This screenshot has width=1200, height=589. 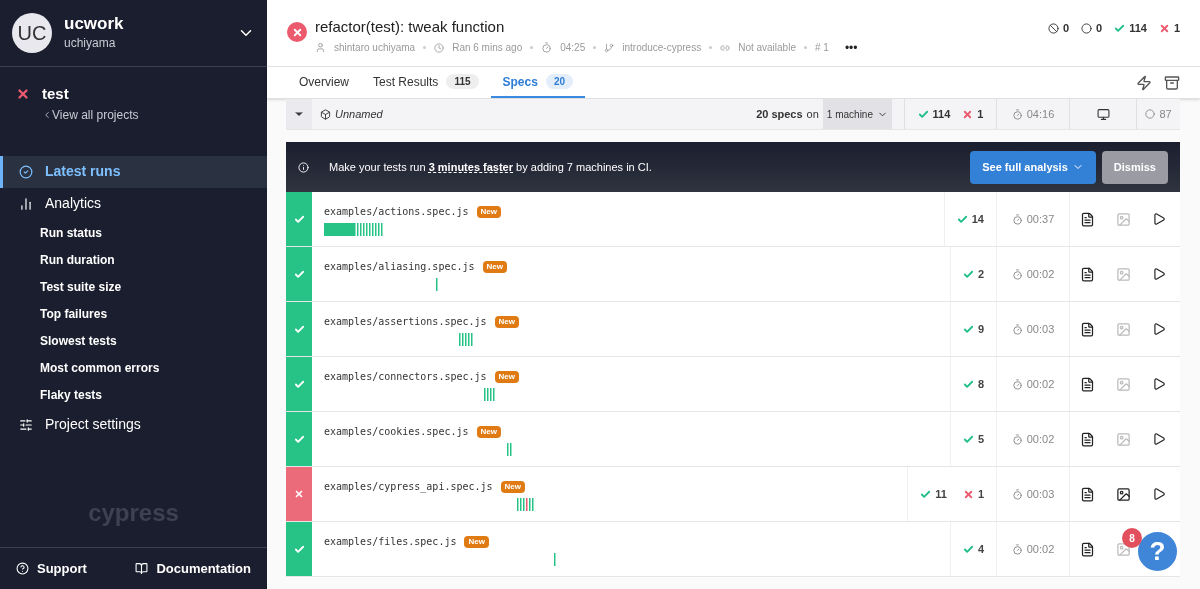 What do you see at coordinates (56, 94) in the screenshot?
I see `project-name: test` at bounding box center [56, 94].